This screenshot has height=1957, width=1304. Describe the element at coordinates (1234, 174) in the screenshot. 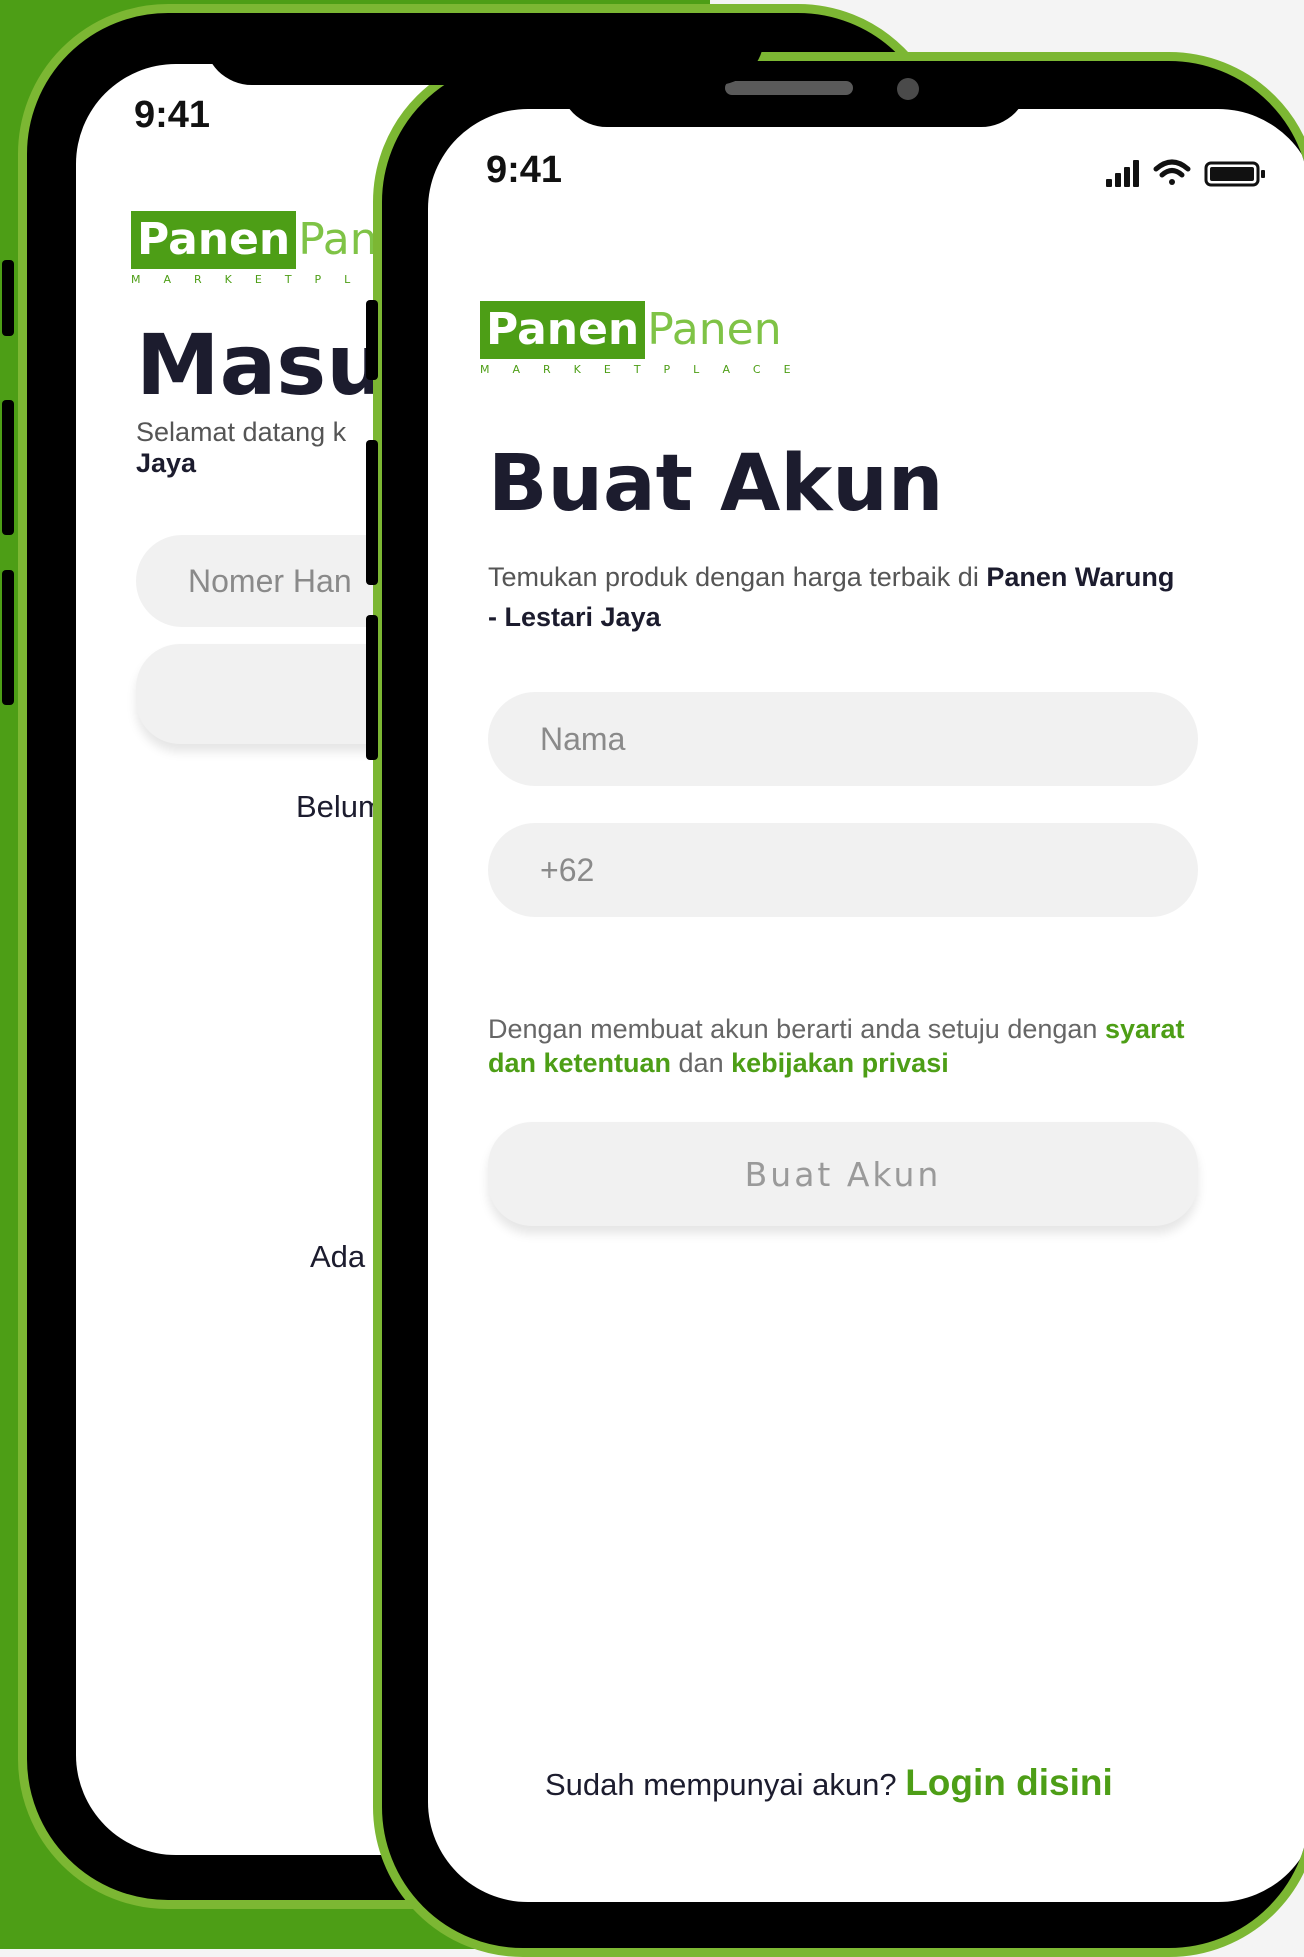

I see `battery-icon` at that location.